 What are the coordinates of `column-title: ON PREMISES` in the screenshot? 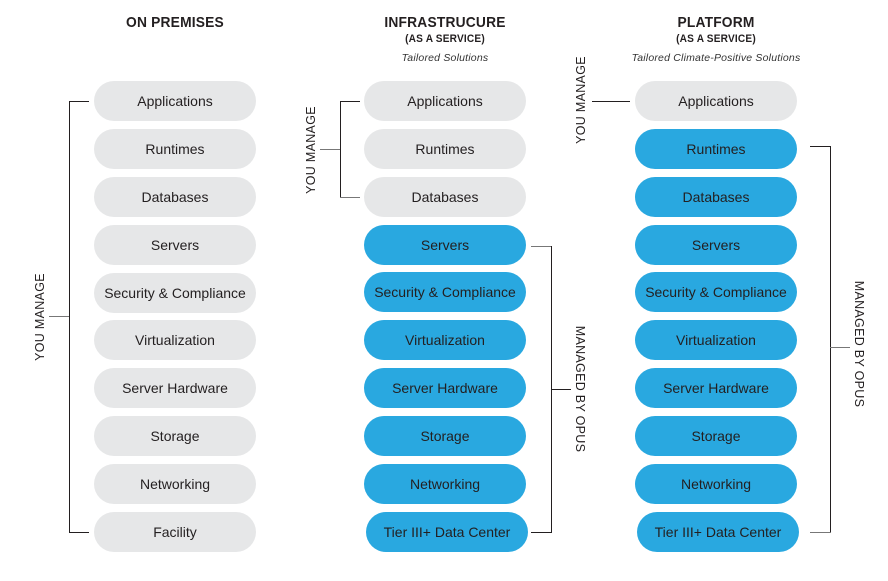 It's located at (175, 22).